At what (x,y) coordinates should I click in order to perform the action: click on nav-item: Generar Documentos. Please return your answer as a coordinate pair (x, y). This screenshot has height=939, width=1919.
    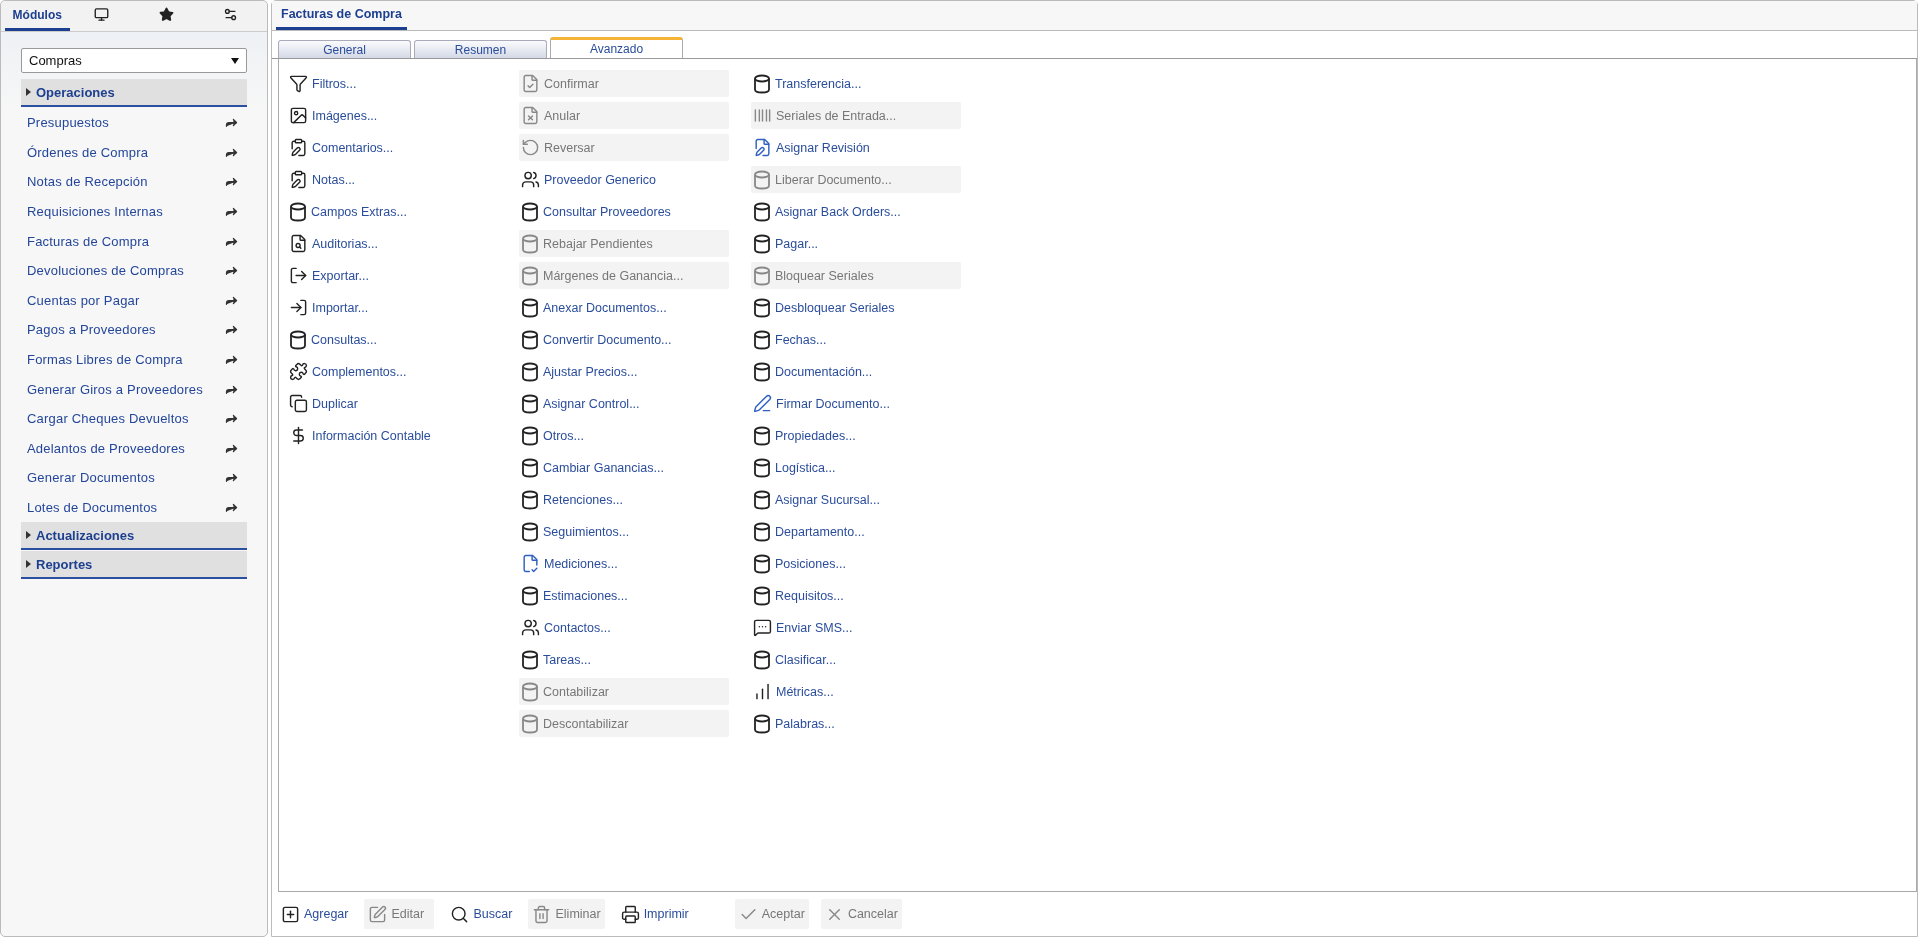
    Looking at the image, I should click on (134, 478).